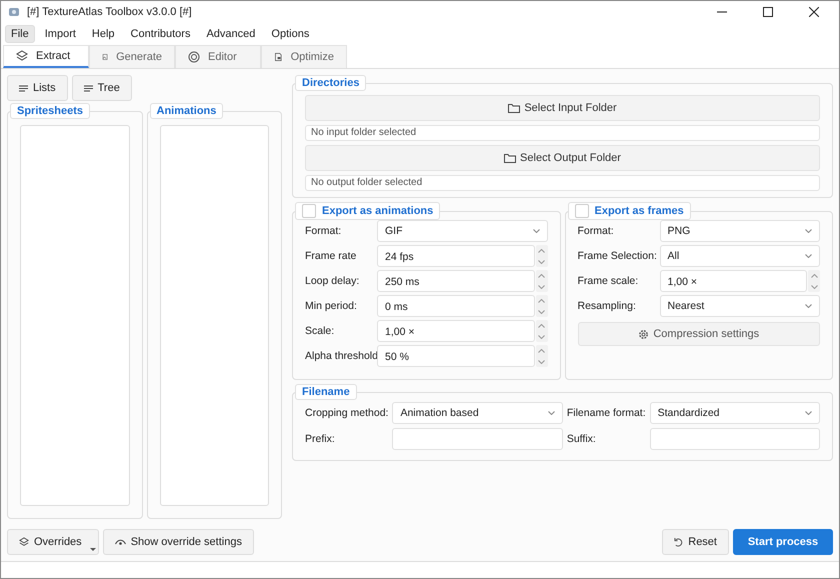 This screenshot has height=579, width=840. Describe the element at coordinates (278, 57) in the screenshot. I see `file-icon` at that location.